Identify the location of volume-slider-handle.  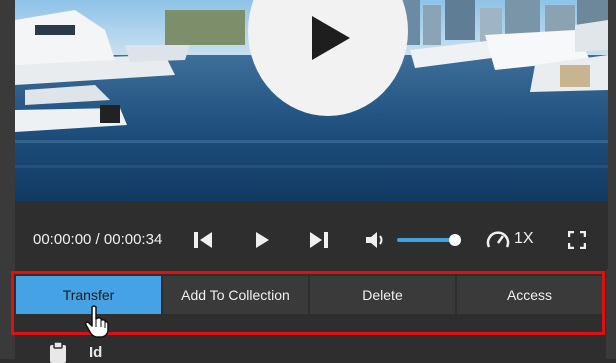
(455, 240).